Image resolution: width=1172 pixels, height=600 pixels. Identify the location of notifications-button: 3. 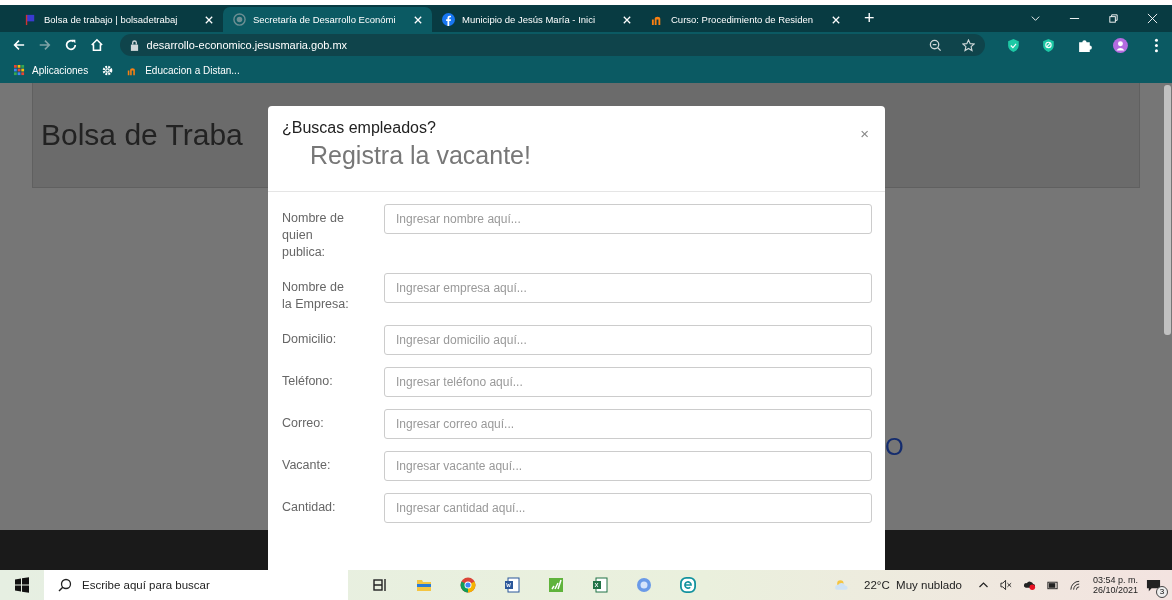
(1155, 585).